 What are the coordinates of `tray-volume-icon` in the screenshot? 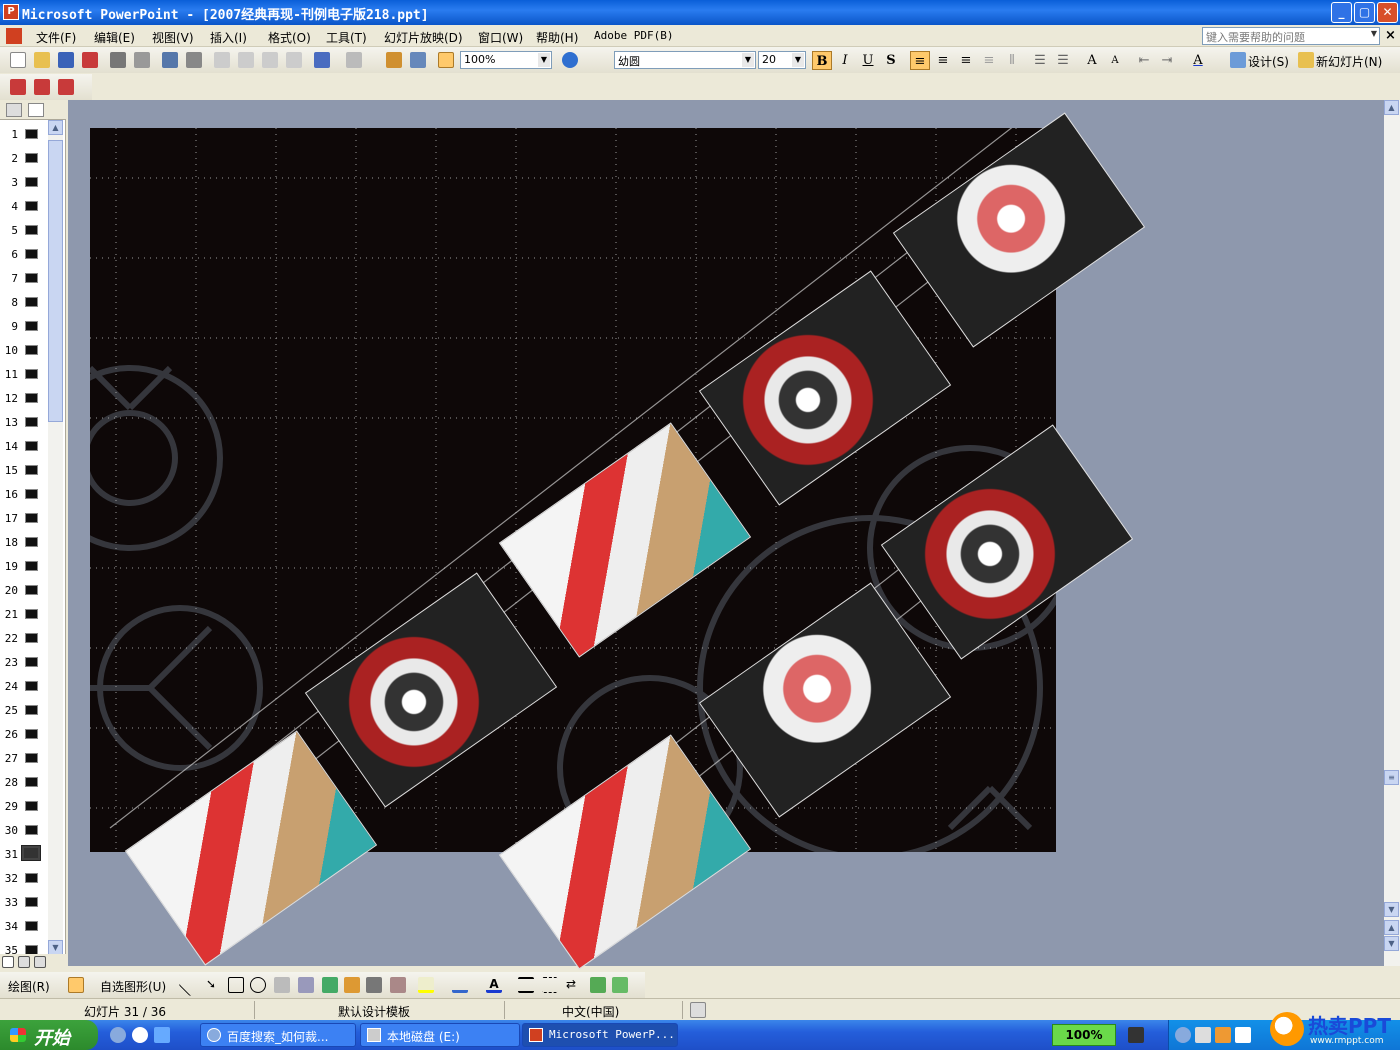 It's located at (1203, 1035).